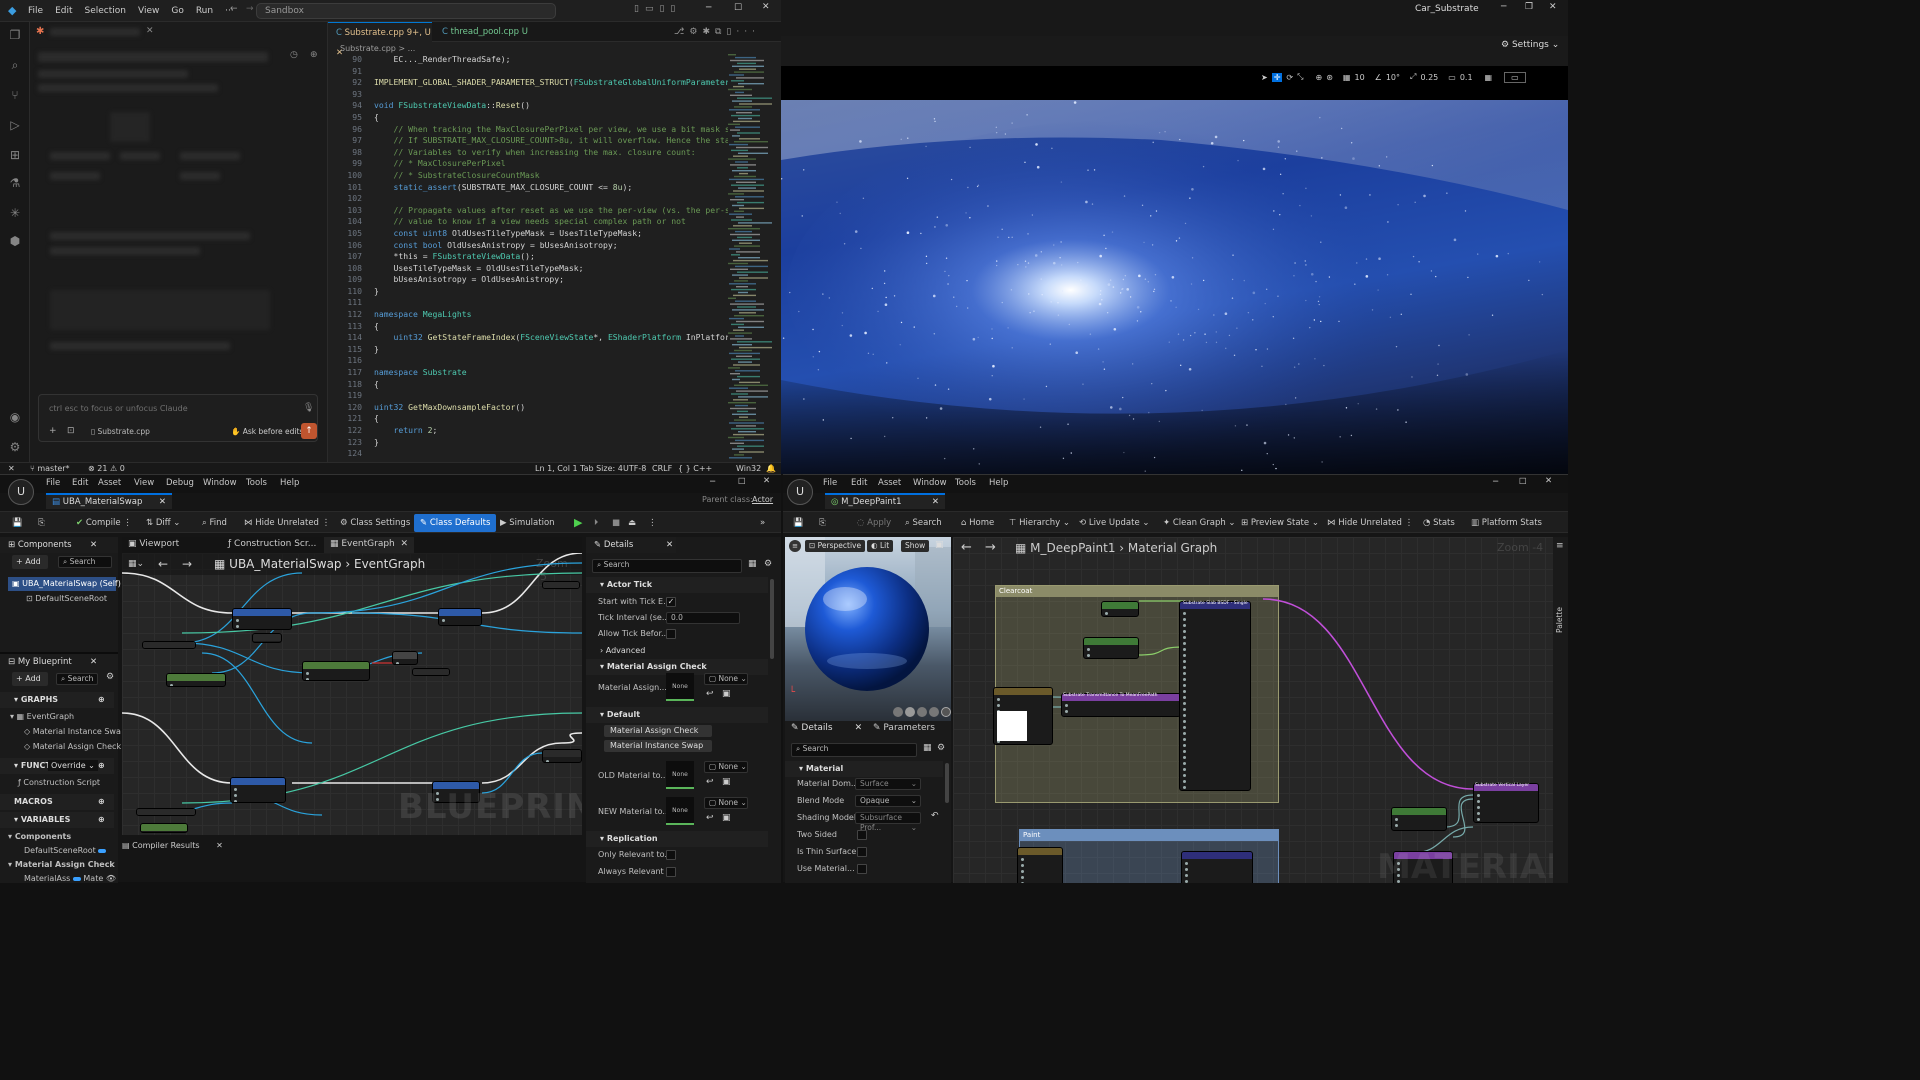 This screenshot has height=1080, width=1920. Describe the element at coordinates (66, 599) in the screenshot. I see `component-default-scene-root: ⊡ DefaultSceneRoot` at that location.